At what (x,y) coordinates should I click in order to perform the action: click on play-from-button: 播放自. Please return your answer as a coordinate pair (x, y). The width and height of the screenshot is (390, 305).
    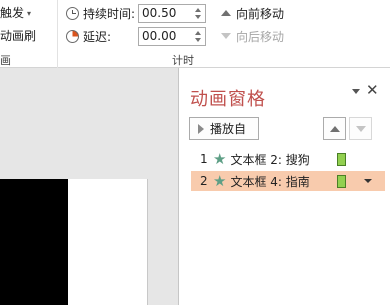
    Looking at the image, I should click on (224, 128).